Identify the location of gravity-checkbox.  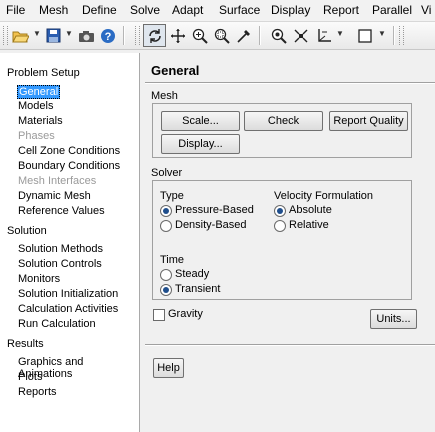
(159, 315).